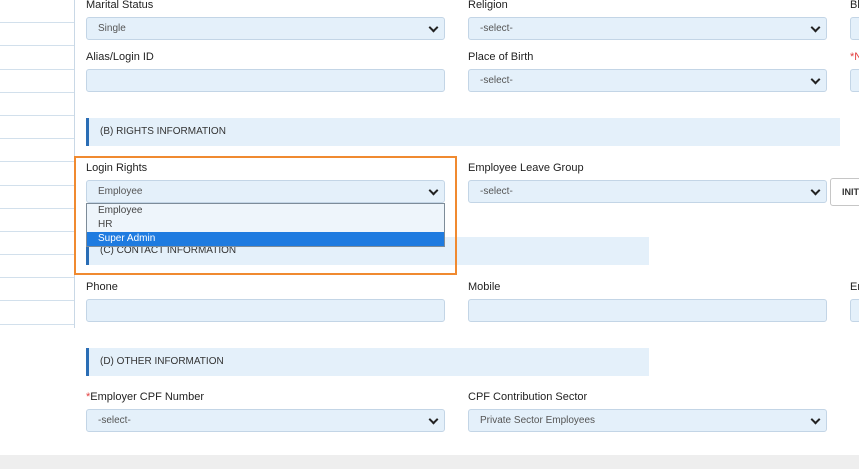 Image resolution: width=859 pixels, height=469 pixels. What do you see at coordinates (265, 420) in the screenshot?
I see `cpf-number-select: -select-` at bounding box center [265, 420].